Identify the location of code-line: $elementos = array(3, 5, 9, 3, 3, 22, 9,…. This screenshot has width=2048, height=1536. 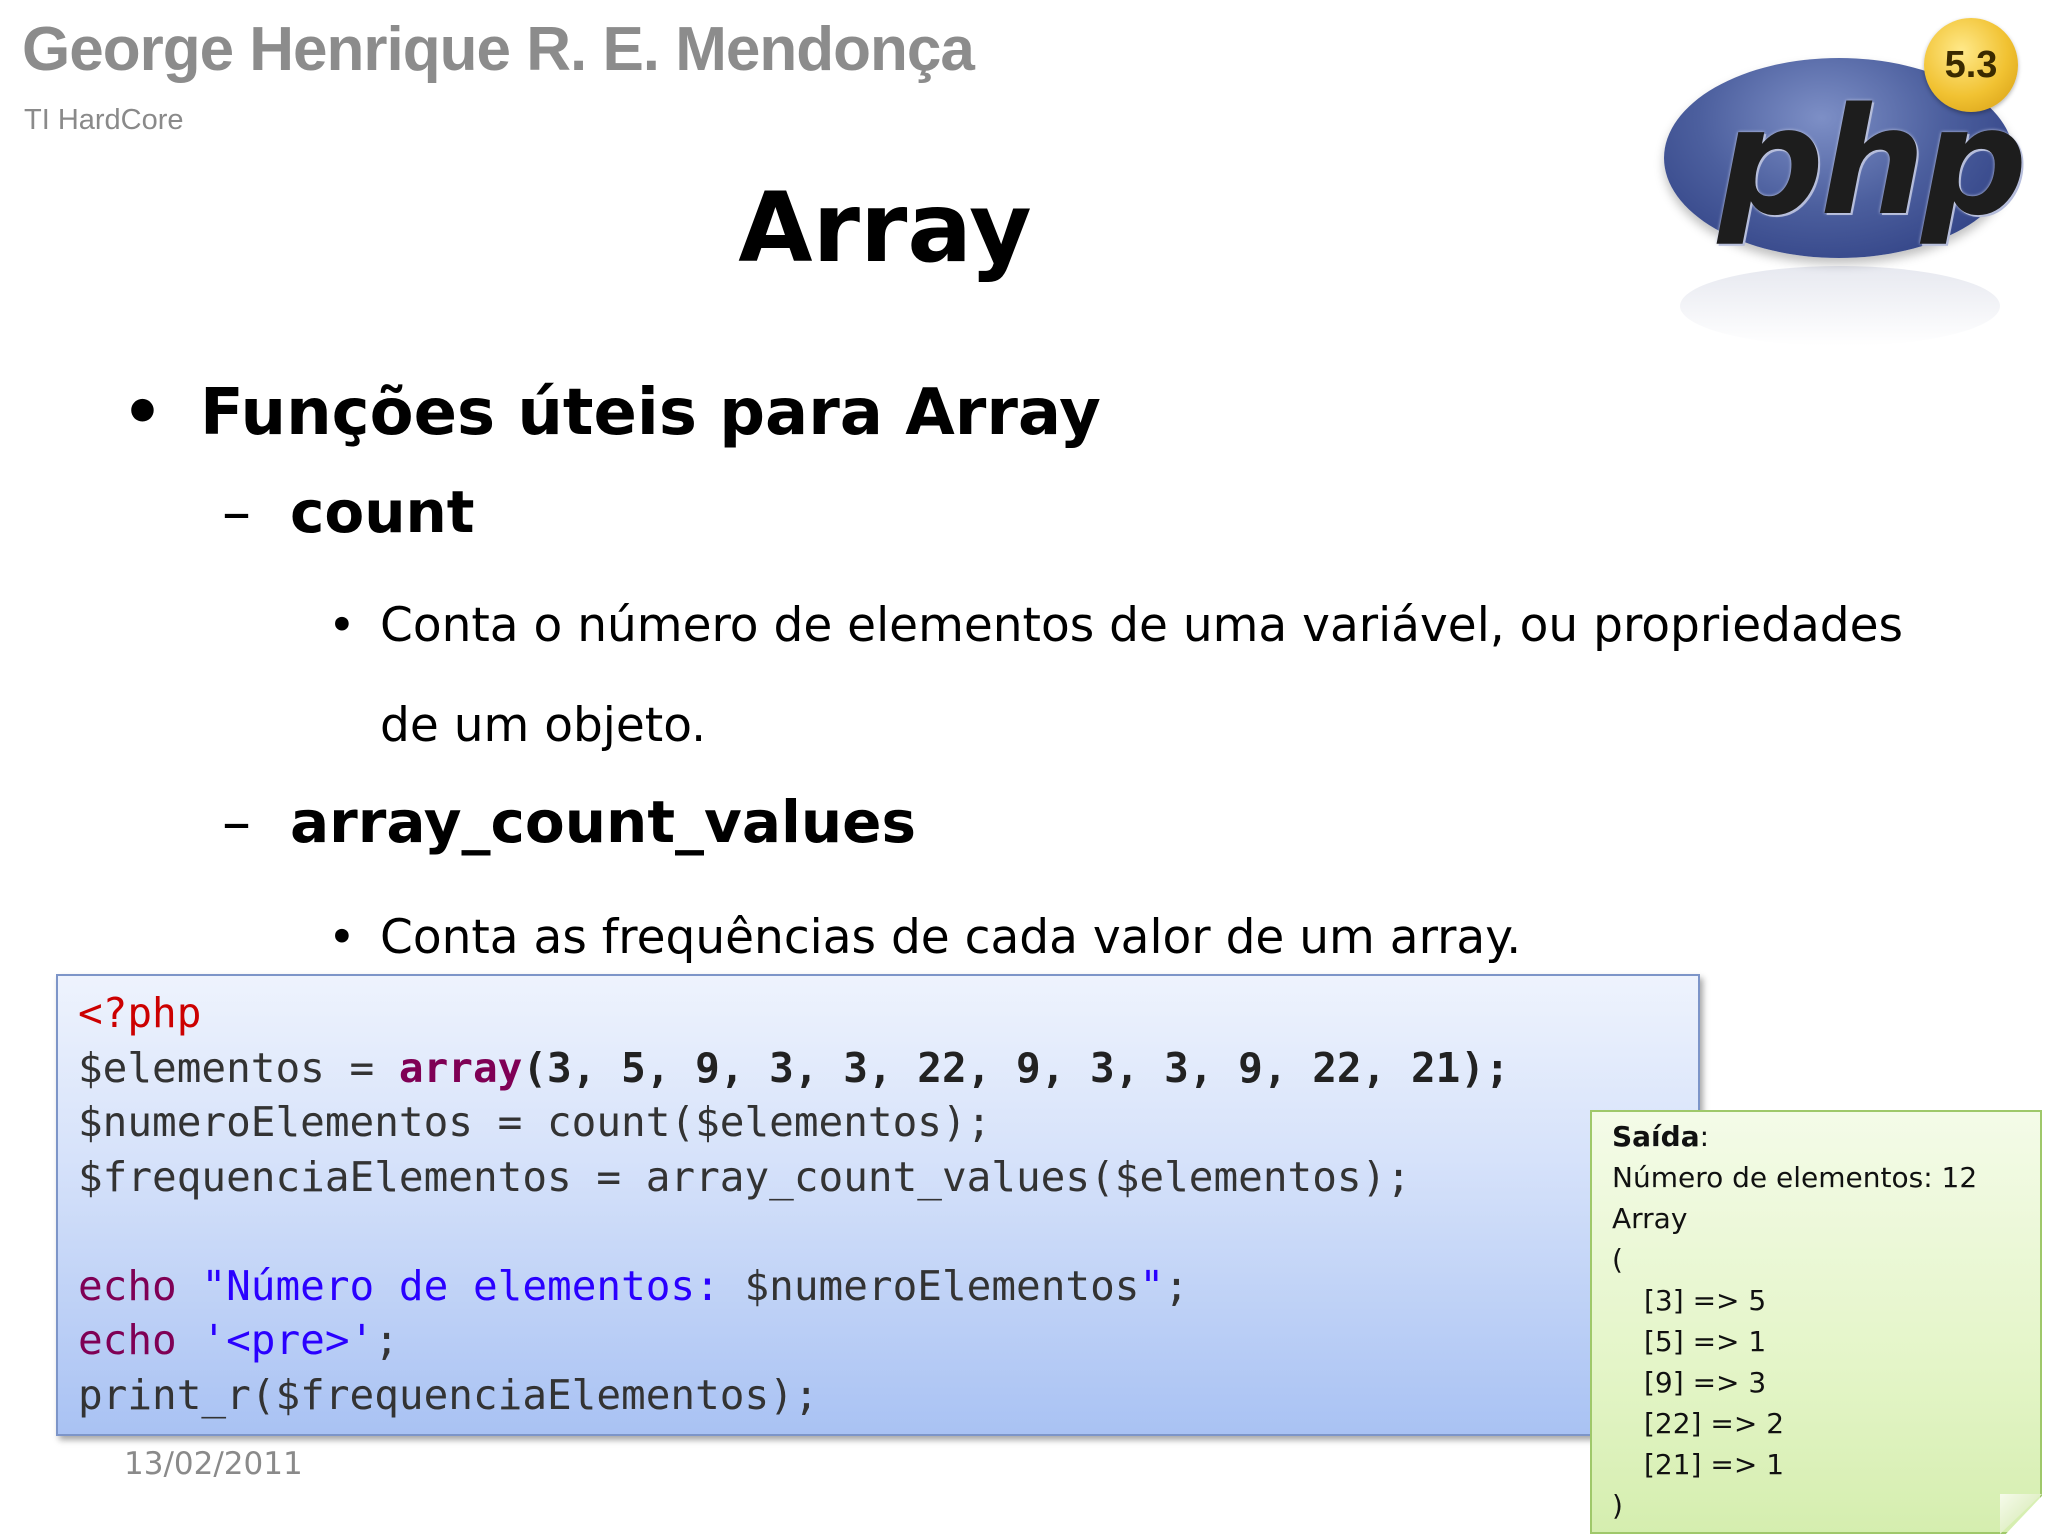
(794, 1067).